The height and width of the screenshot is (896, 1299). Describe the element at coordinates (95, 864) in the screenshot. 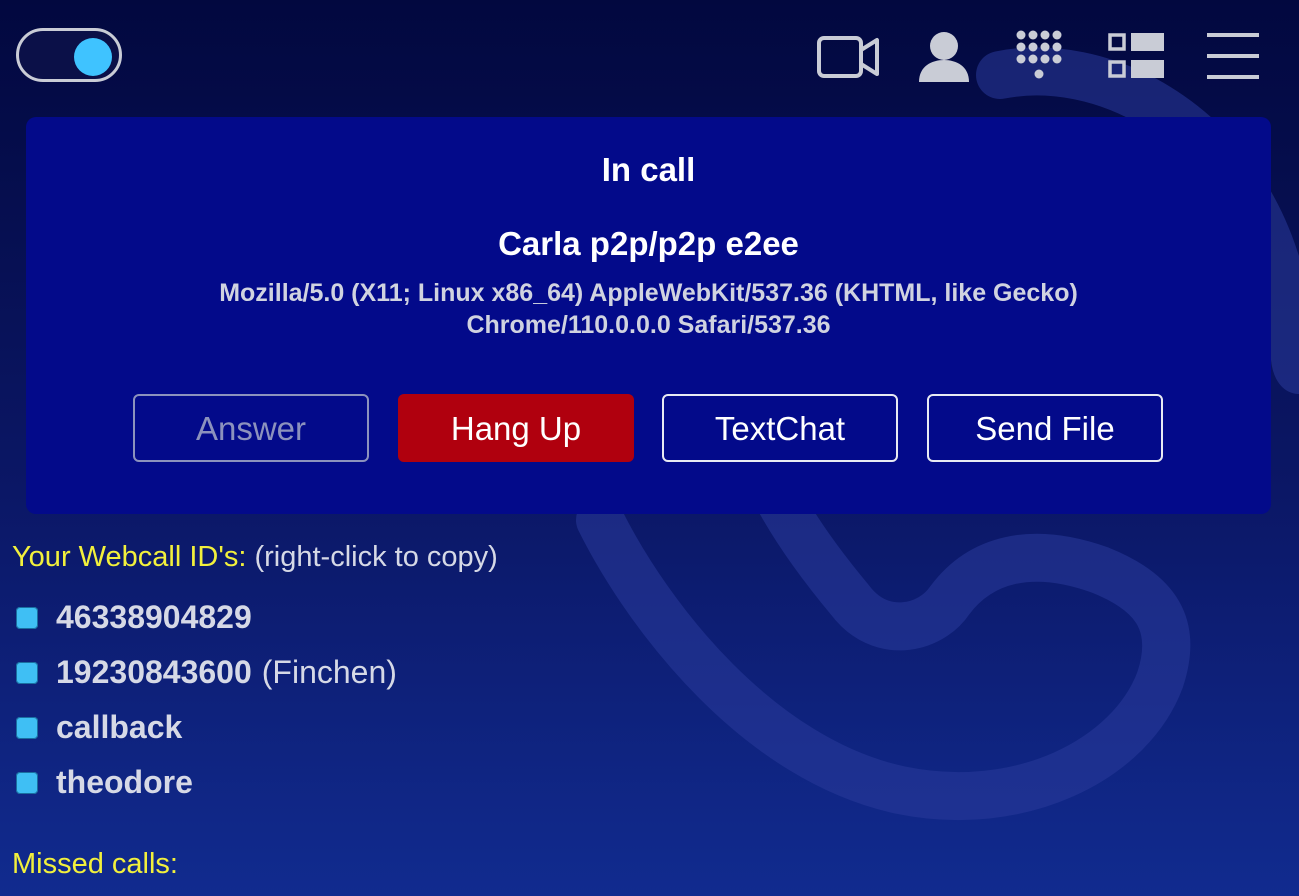

I see `missed-calls-heading: Missed calls:` at that location.